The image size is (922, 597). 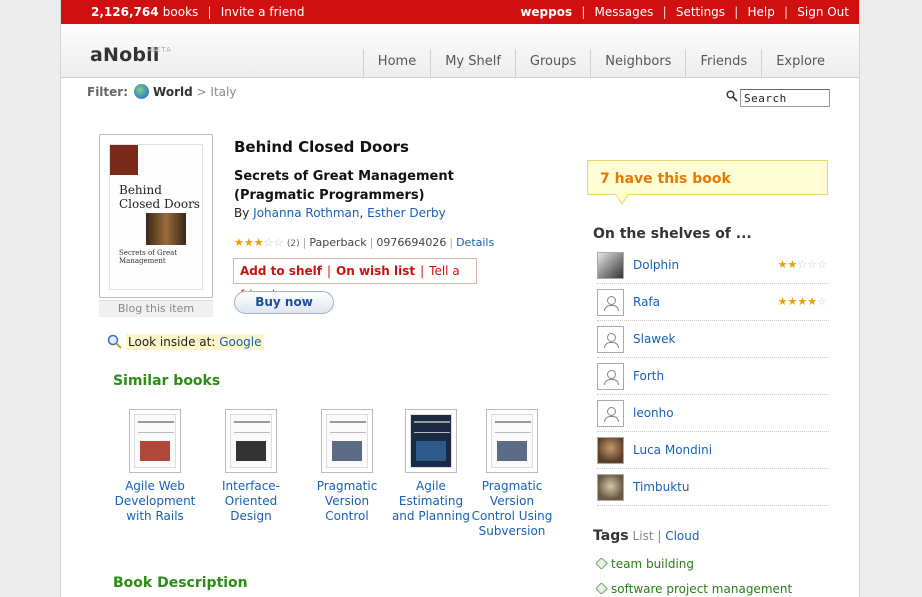 I want to click on blog-this-item: Blog this item, so click(x=156, y=308).